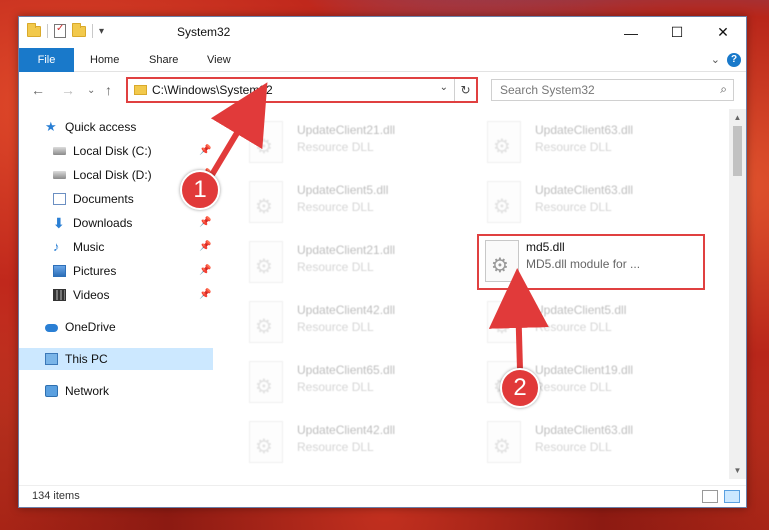  I want to click on music-note-icon: ♪, so click(56, 246).